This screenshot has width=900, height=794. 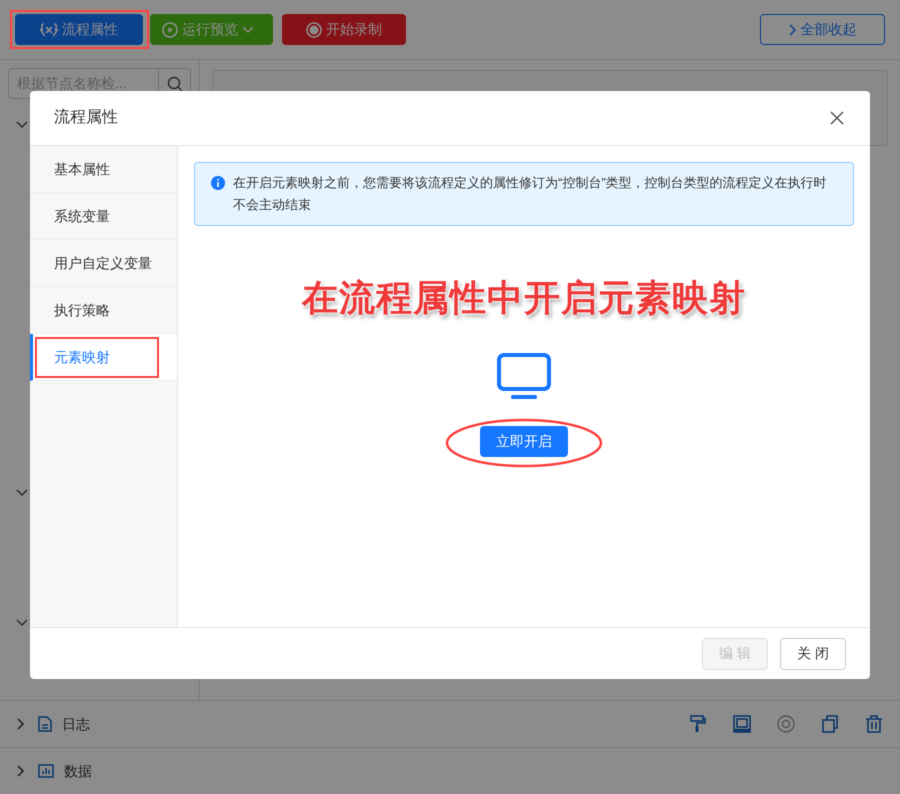 I want to click on play-icon, so click(x=170, y=30).